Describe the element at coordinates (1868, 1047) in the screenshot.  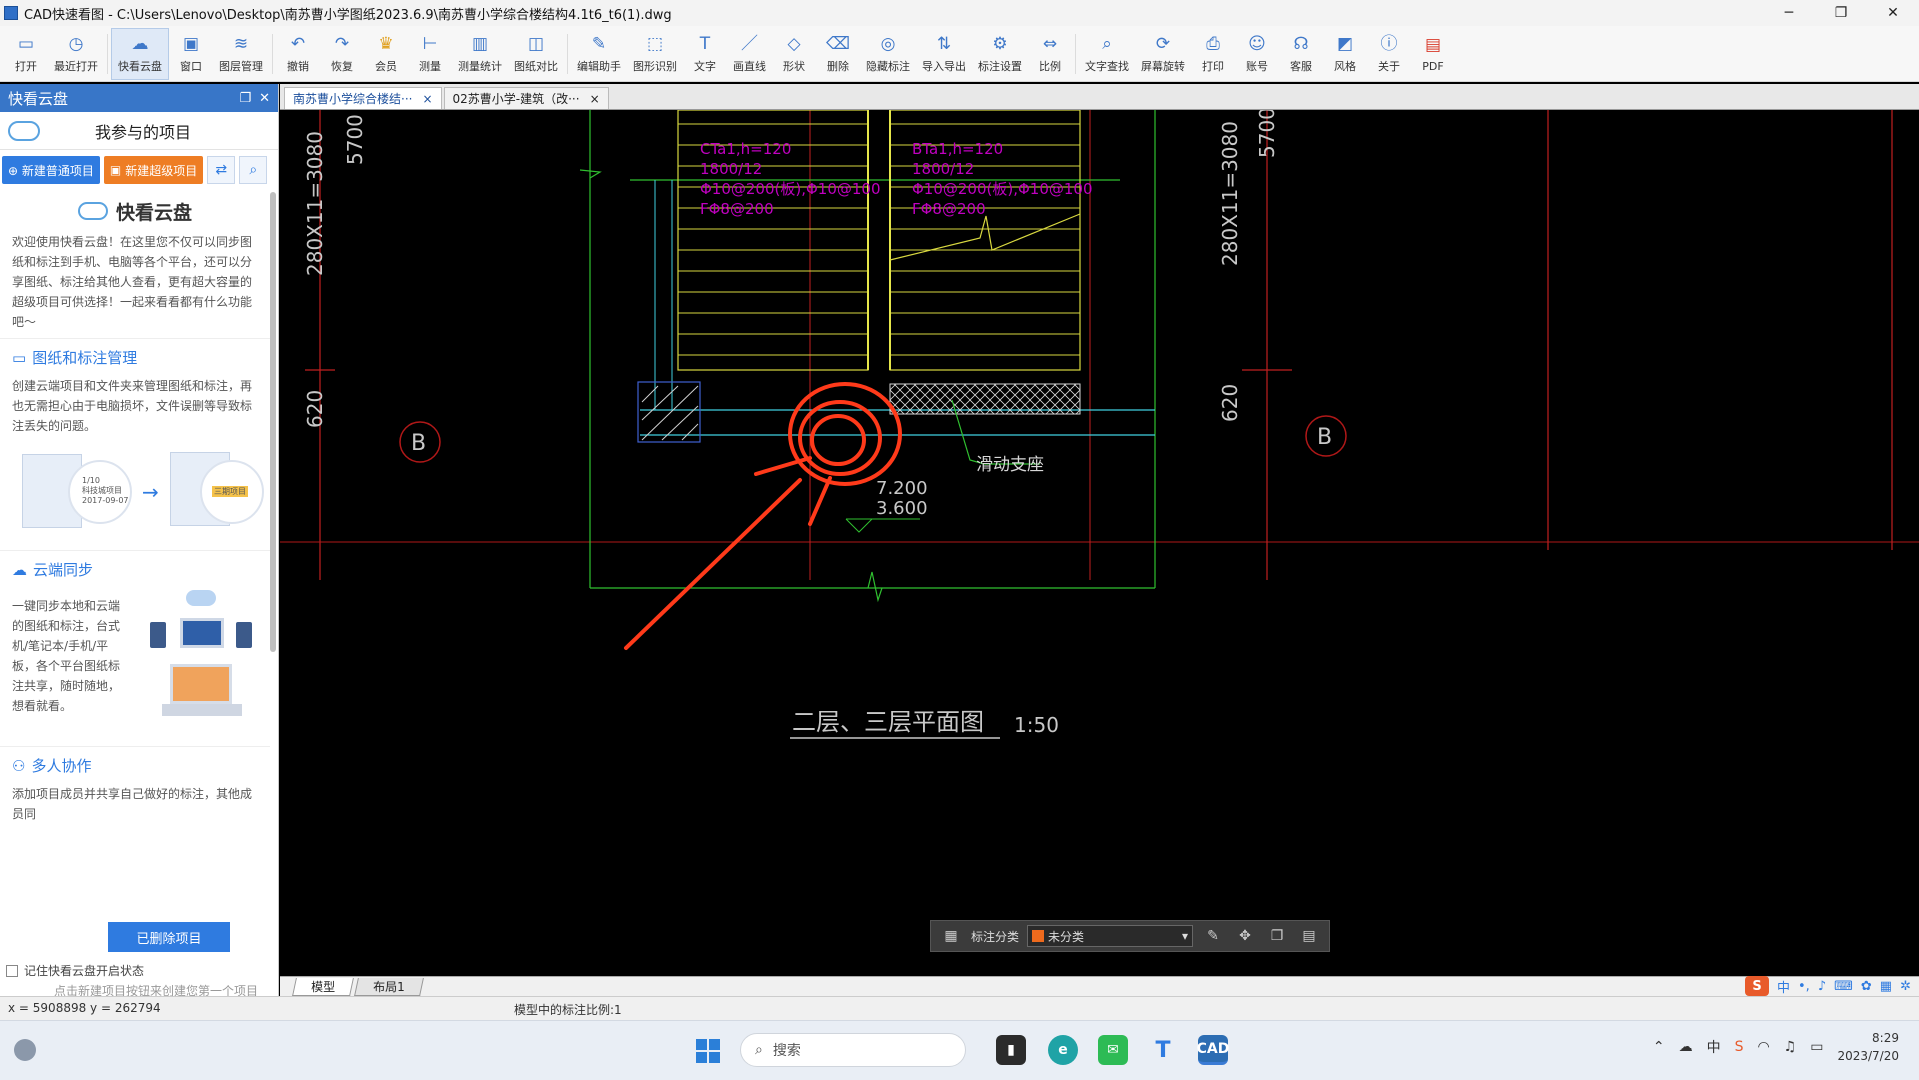
I see `clock: 8:29 2023/7/20` at that location.